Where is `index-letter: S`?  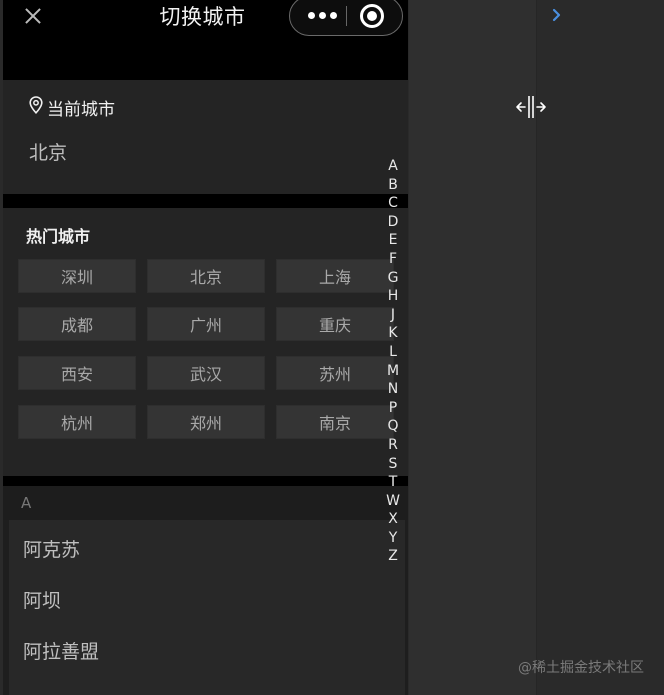
index-letter: S is located at coordinates (393, 464).